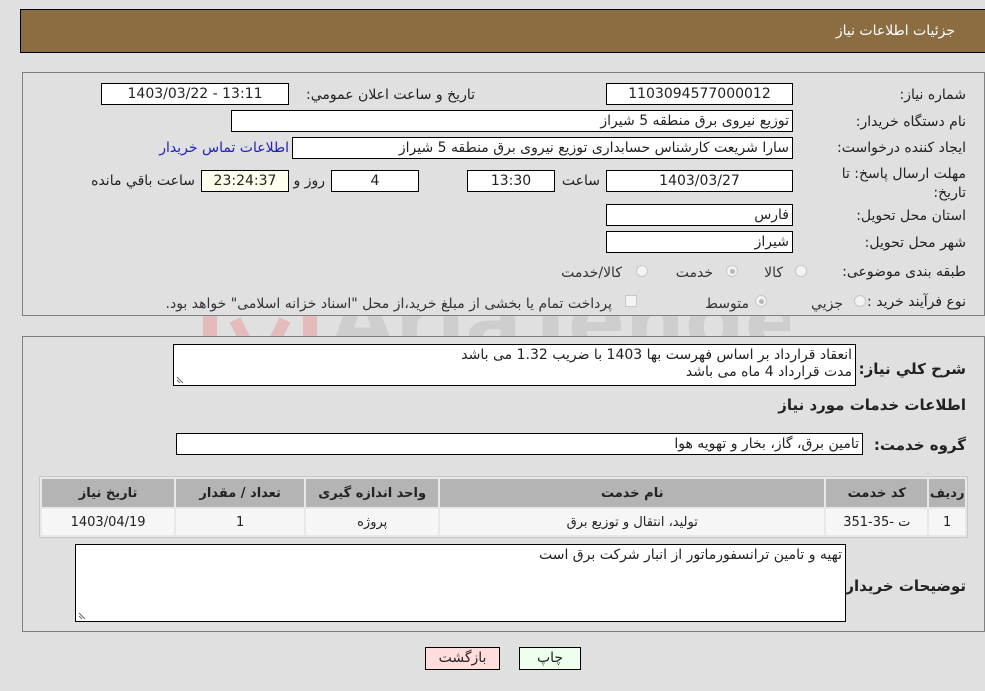  I want to click on treasury-checkbox, so click(631, 301).